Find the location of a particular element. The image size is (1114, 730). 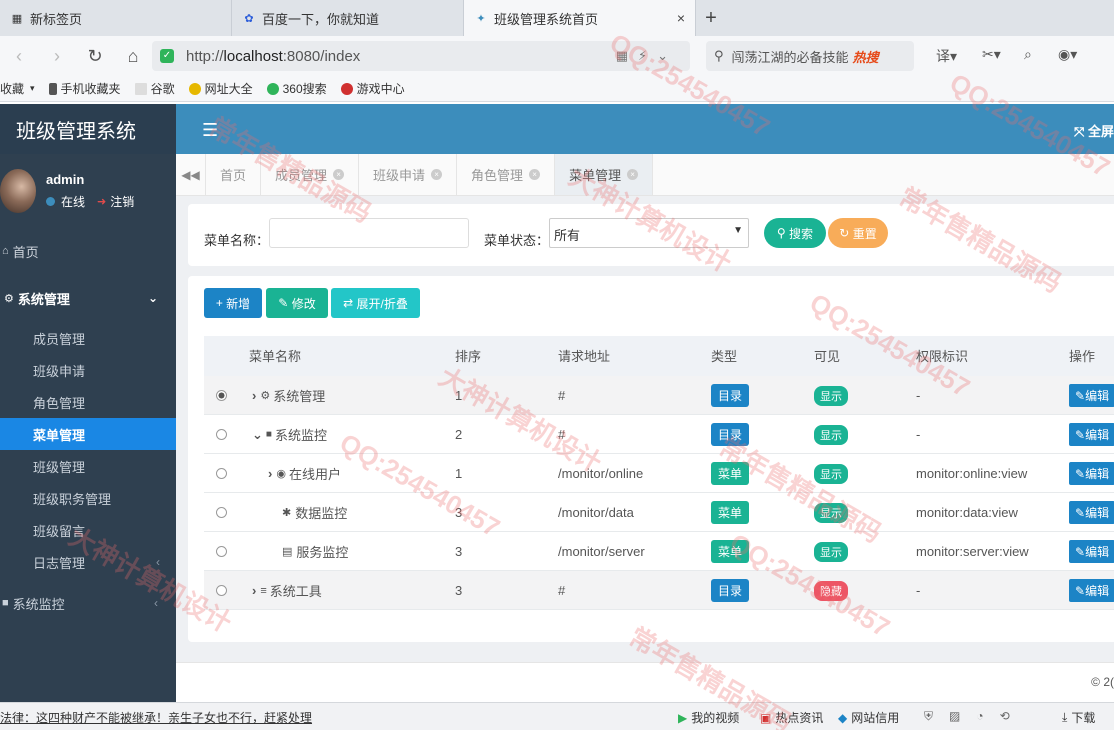

search-icon: ⚲ is located at coordinates (783, 233).